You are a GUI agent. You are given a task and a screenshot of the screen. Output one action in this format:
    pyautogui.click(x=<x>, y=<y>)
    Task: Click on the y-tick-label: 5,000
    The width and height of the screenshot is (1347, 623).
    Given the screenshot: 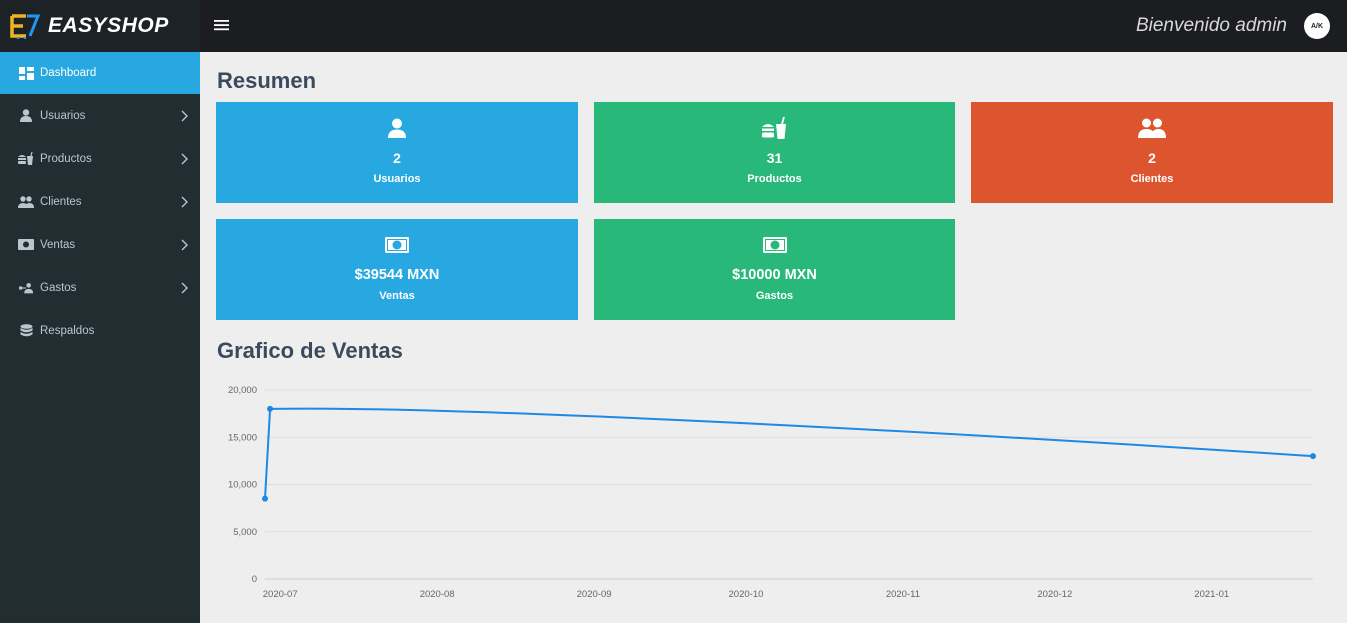 What is the action you would take?
    pyautogui.click(x=245, y=532)
    